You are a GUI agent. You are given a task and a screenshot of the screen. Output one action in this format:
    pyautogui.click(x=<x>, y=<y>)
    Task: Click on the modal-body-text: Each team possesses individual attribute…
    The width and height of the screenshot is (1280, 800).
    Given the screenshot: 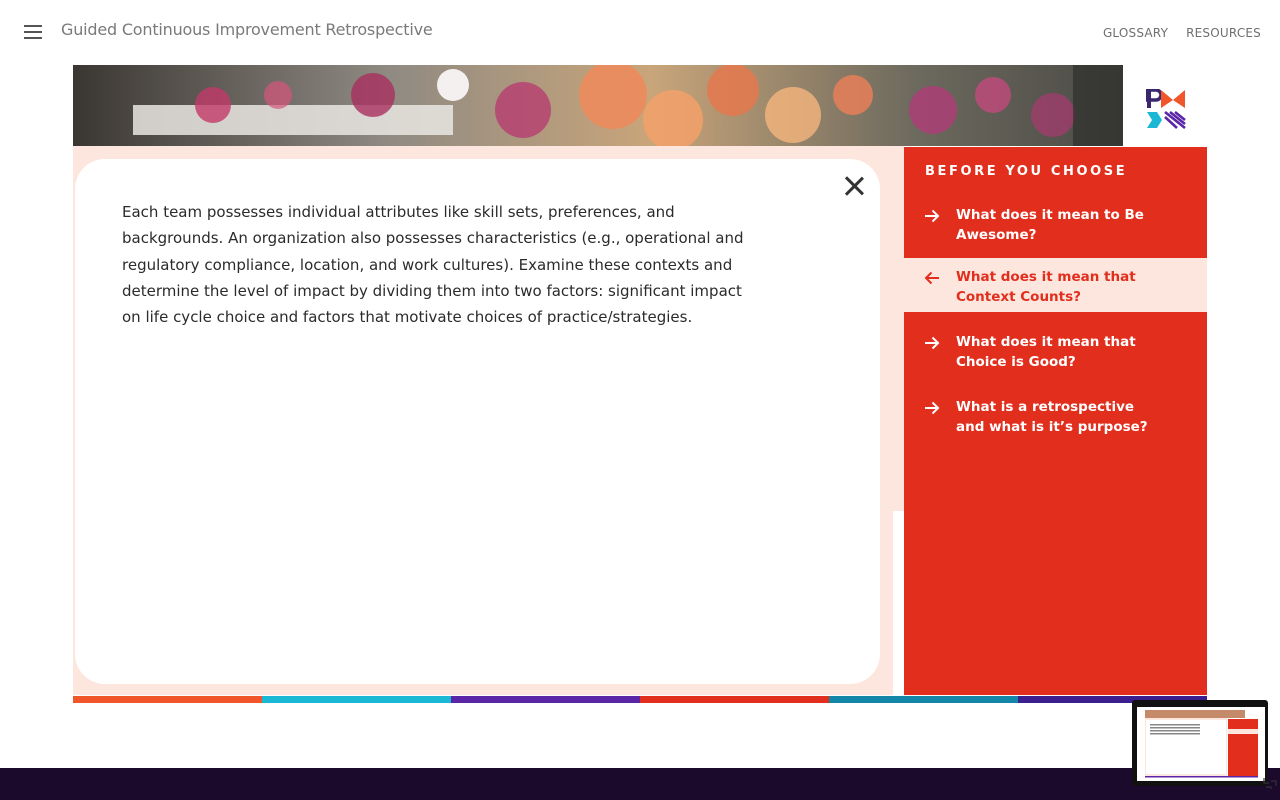 What is the action you would take?
    pyautogui.click(x=433, y=265)
    